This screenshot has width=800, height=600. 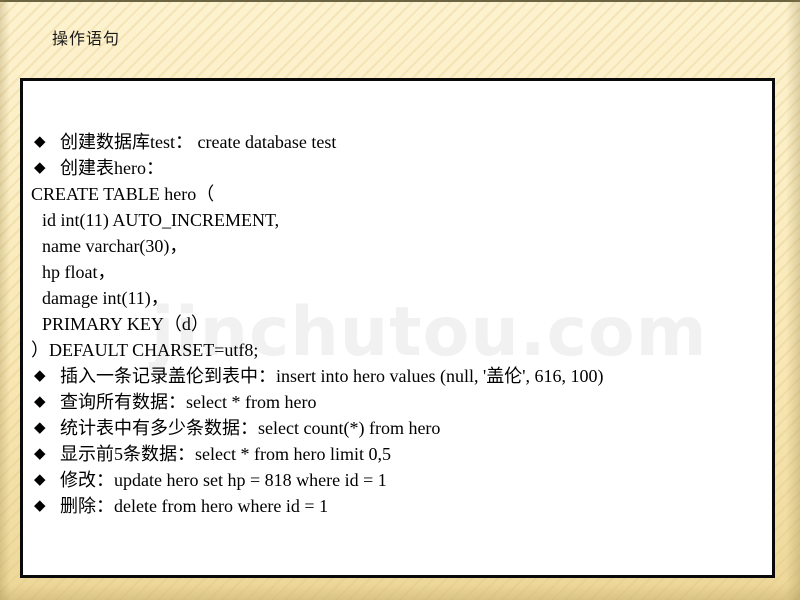 What do you see at coordinates (401, 480) in the screenshot?
I see `content-line-update-row: 修改：update hero set hp = 818 where id = 1` at bounding box center [401, 480].